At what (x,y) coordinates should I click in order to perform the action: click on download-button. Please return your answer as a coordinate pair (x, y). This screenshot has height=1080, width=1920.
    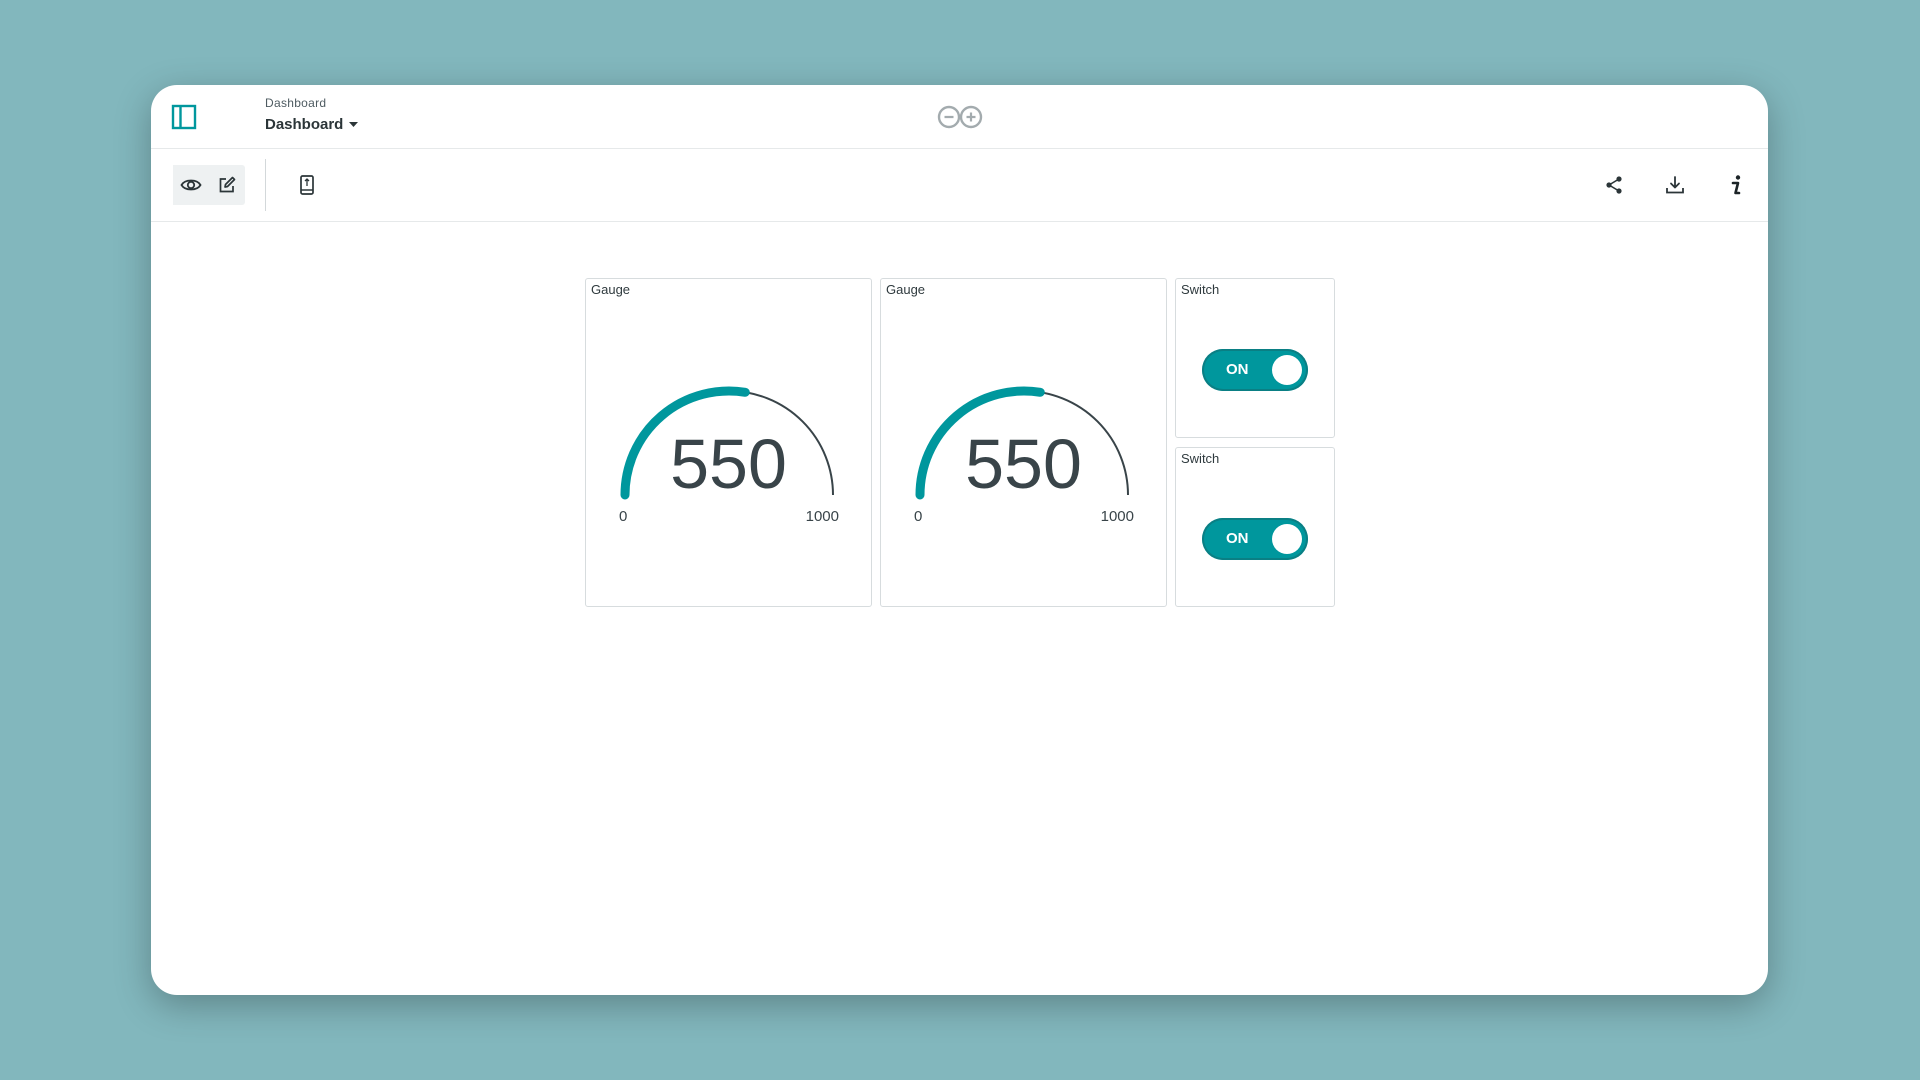
    Looking at the image, I should click on (1675, 185).